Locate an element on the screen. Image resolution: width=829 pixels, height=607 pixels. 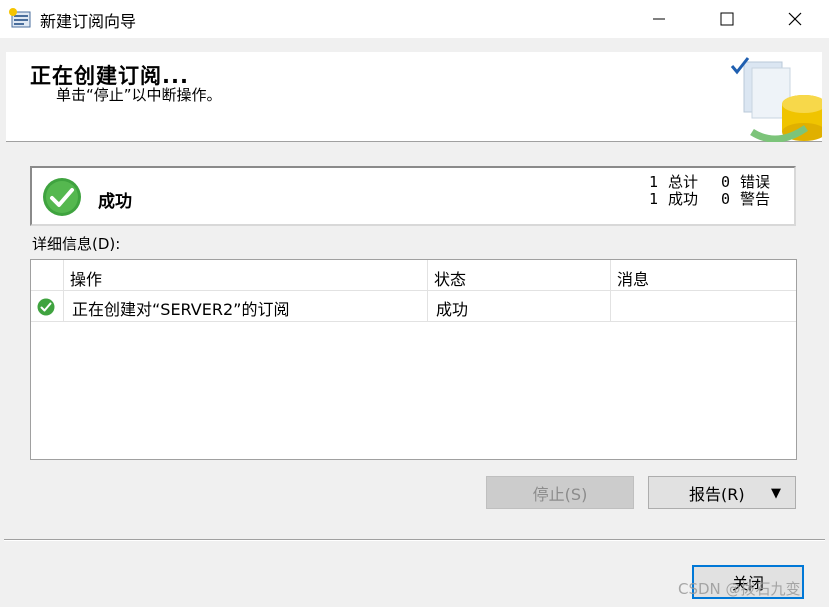
stats-row-1: 1 总计 0 错误 is located at coordinates (707, 182).